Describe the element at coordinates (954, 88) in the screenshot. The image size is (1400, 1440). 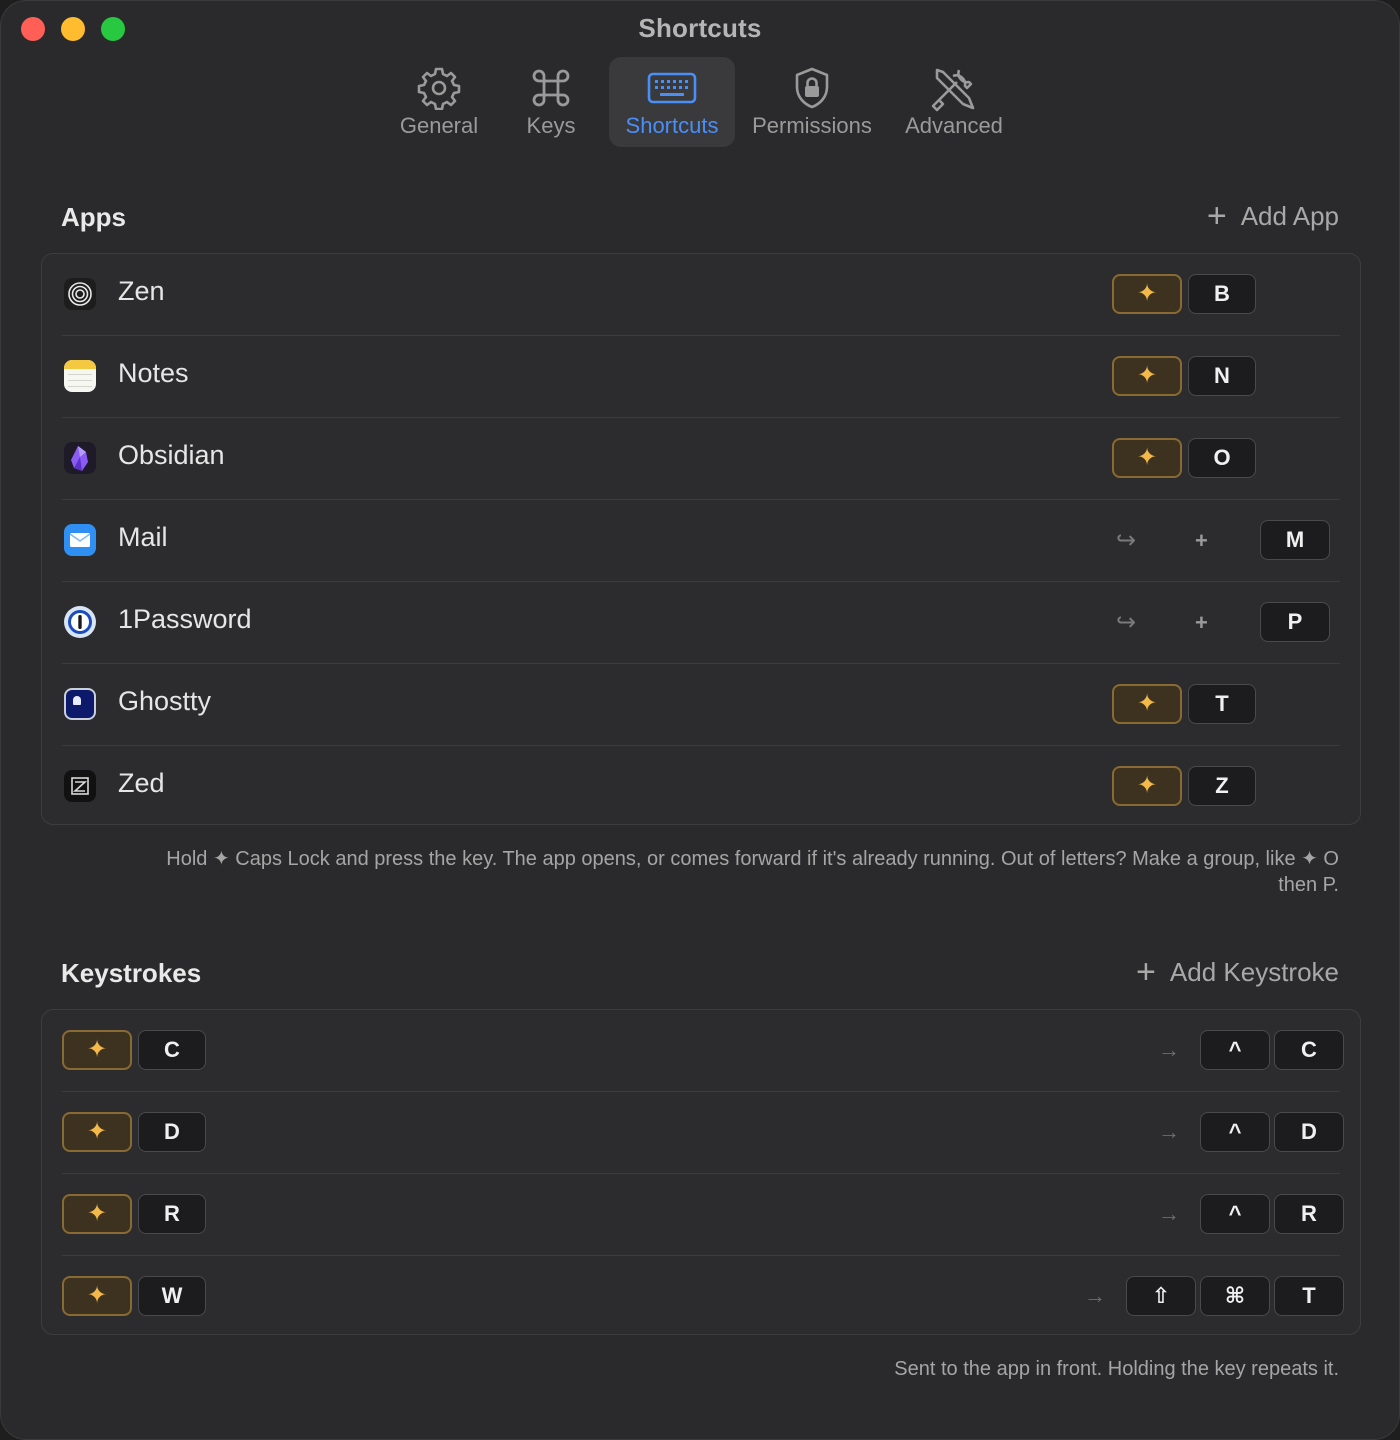
I see `tools-icon` at that location.